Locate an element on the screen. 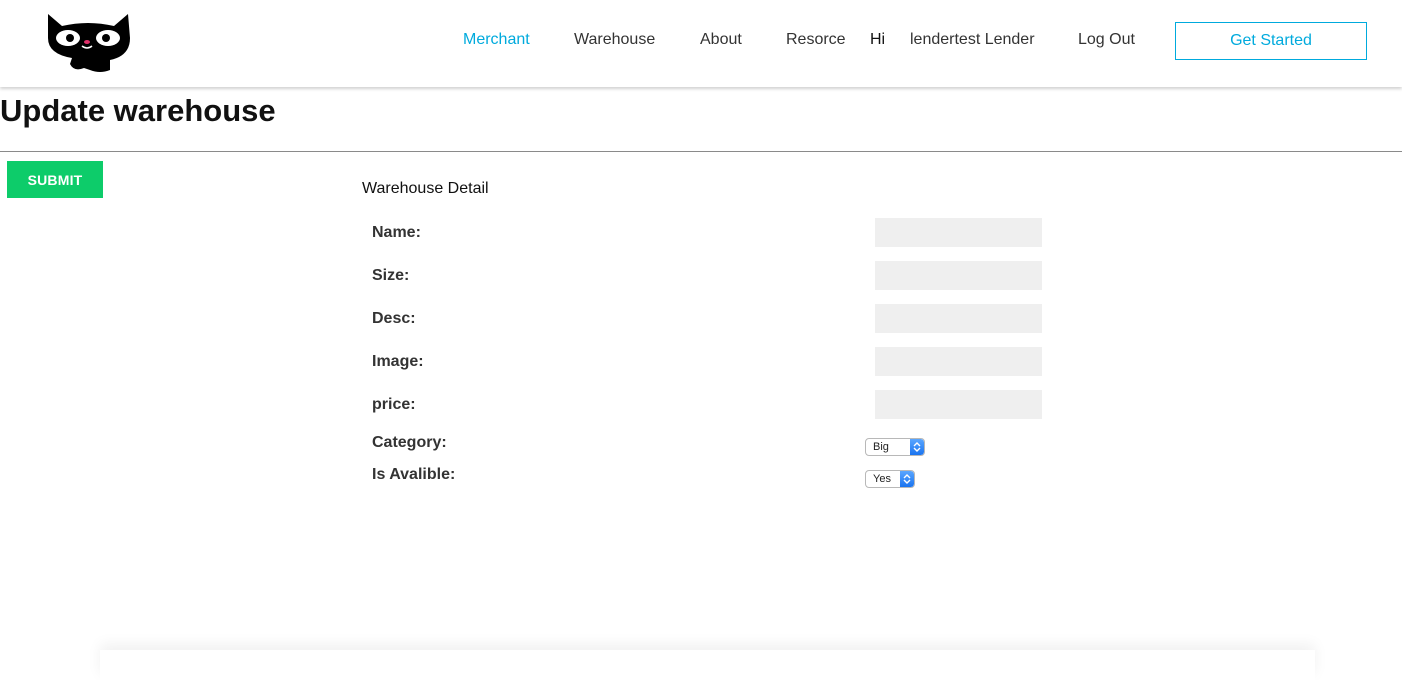 The height and width of the screenshot is (680, 1402). cat-logo-icon is located at coordinates (88, 43).